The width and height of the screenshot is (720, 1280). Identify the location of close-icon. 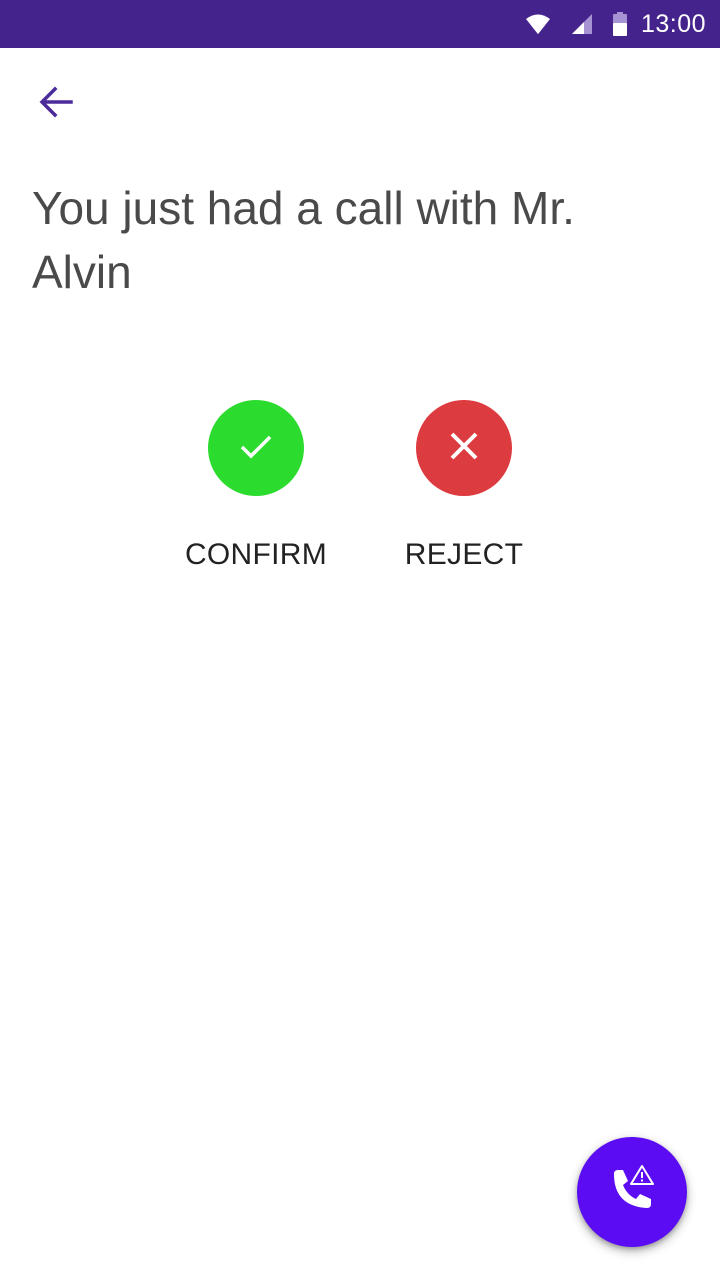
(464, 448).